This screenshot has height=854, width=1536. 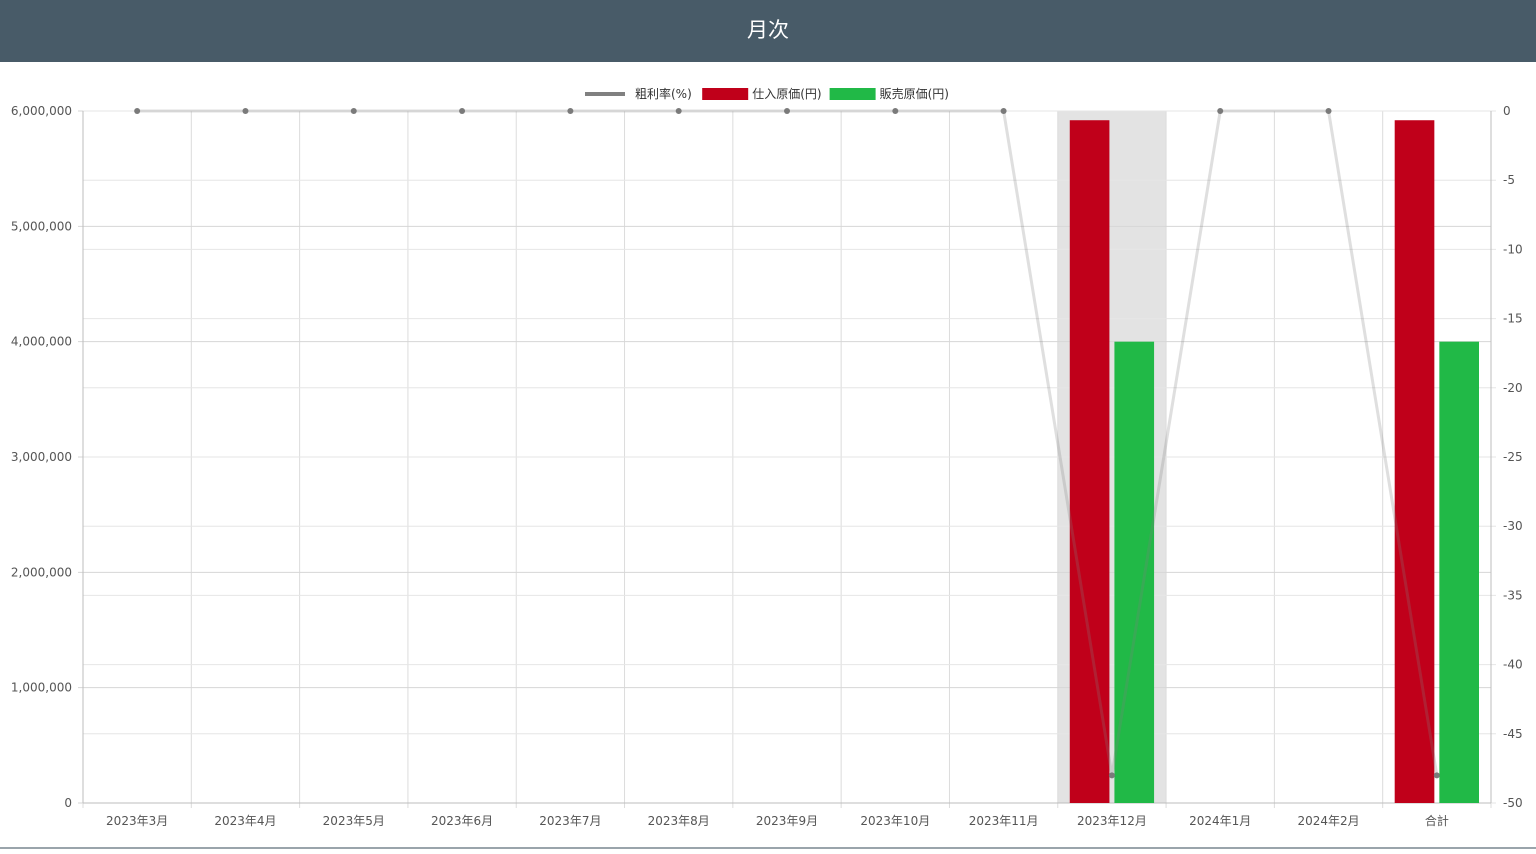 What do you see at coordinates (914, 93) in the screenshot?
I see `legend-label: 販売原価(円)` at bounding box center [914, 93].